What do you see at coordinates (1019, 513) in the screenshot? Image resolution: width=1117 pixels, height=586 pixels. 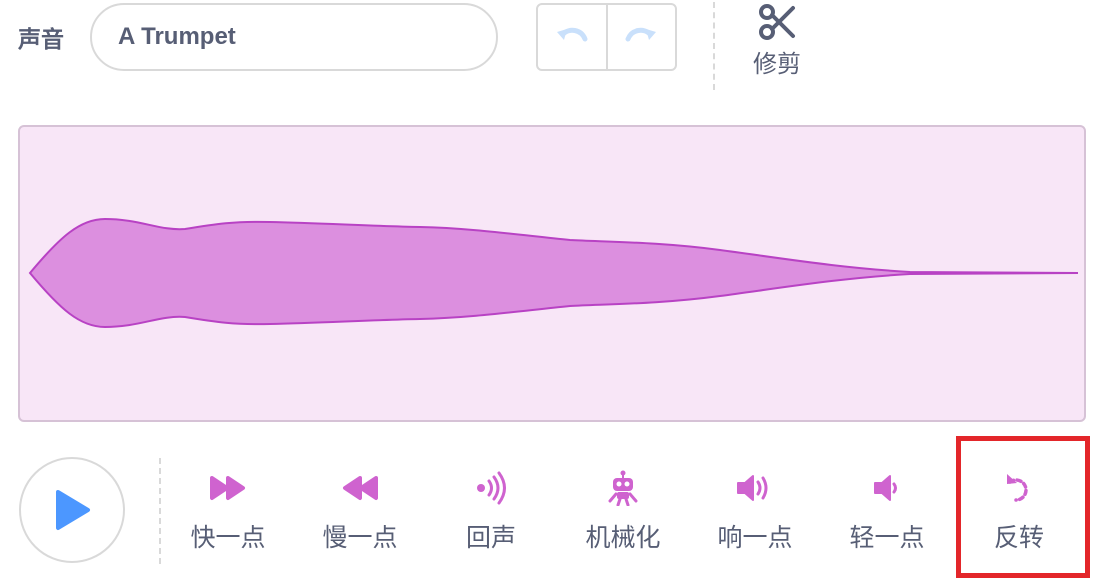 I see `effect-reverse-button: 反转` at bounding box center [1019, 513].